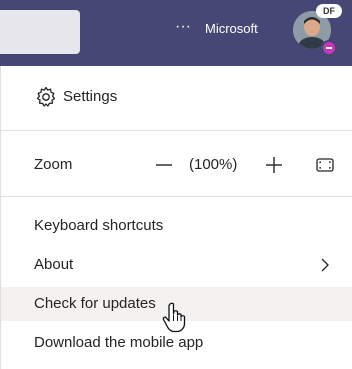 The width and height of the screenshot is (352, 369). Describe the element at coordinates (325, 165) in the screenshot. I see `fit-to-screen-icon` at that location.